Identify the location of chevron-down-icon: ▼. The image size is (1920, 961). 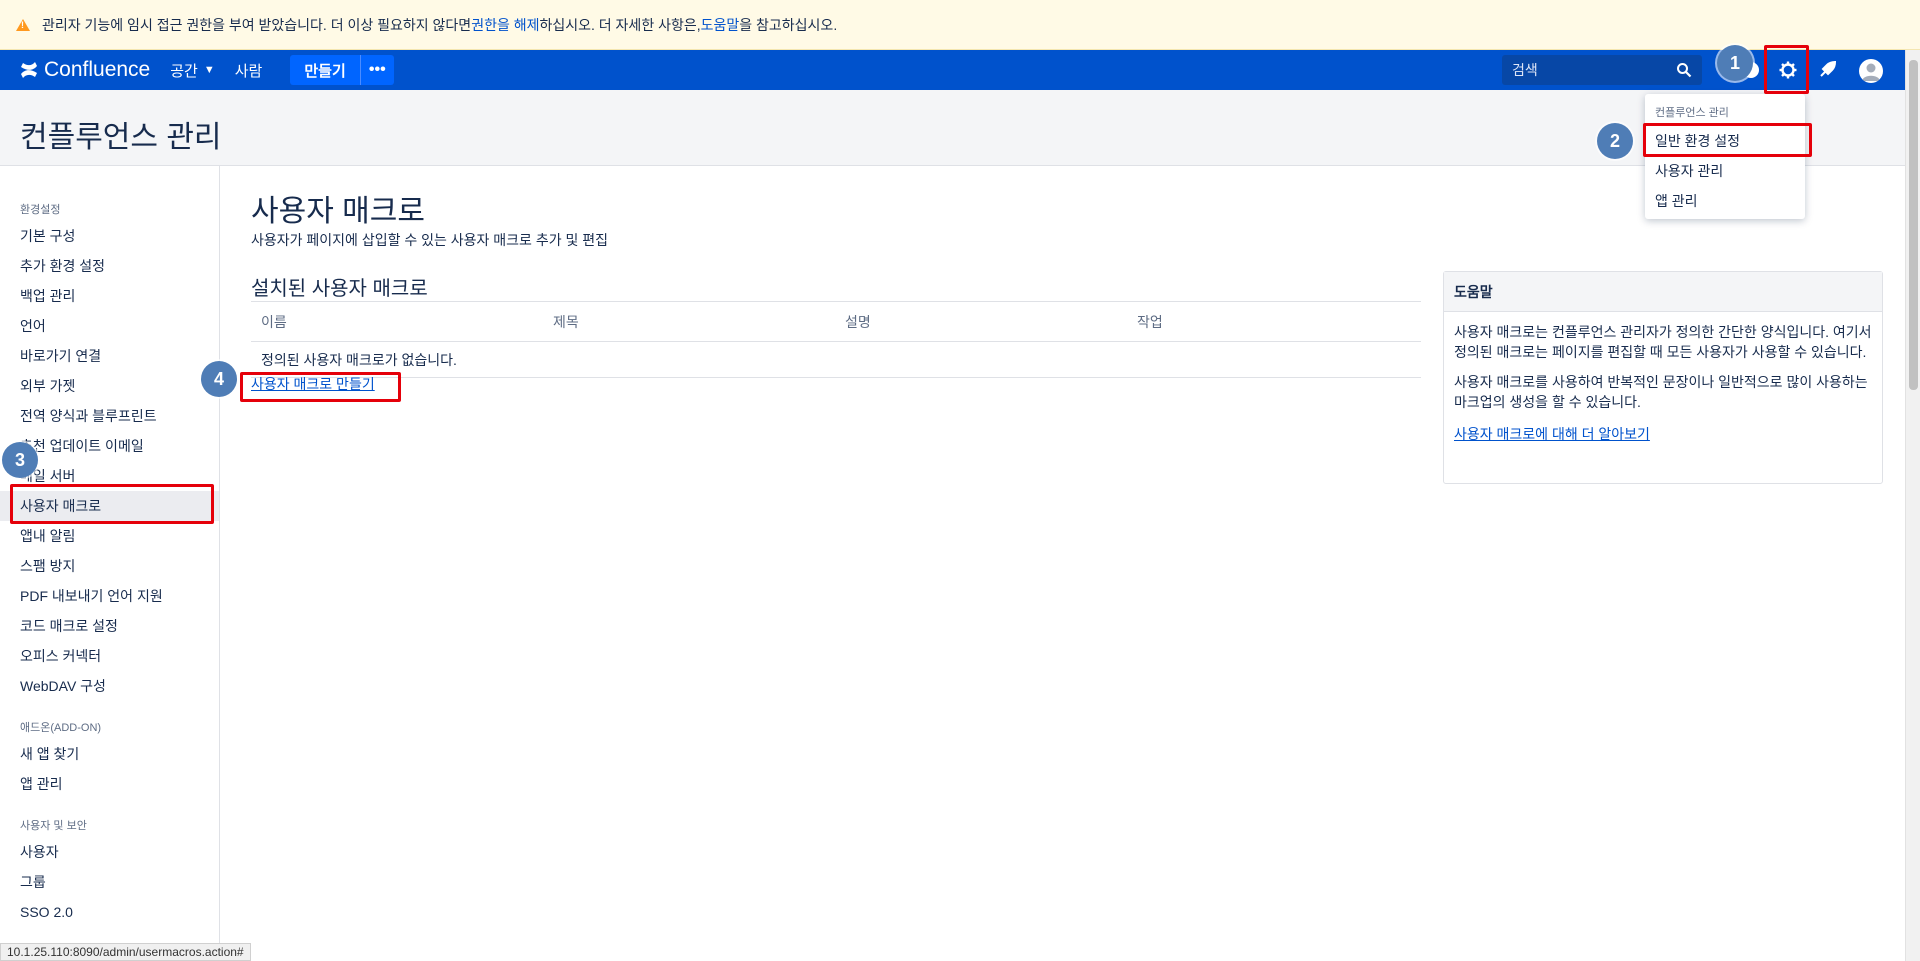
(209, 70).